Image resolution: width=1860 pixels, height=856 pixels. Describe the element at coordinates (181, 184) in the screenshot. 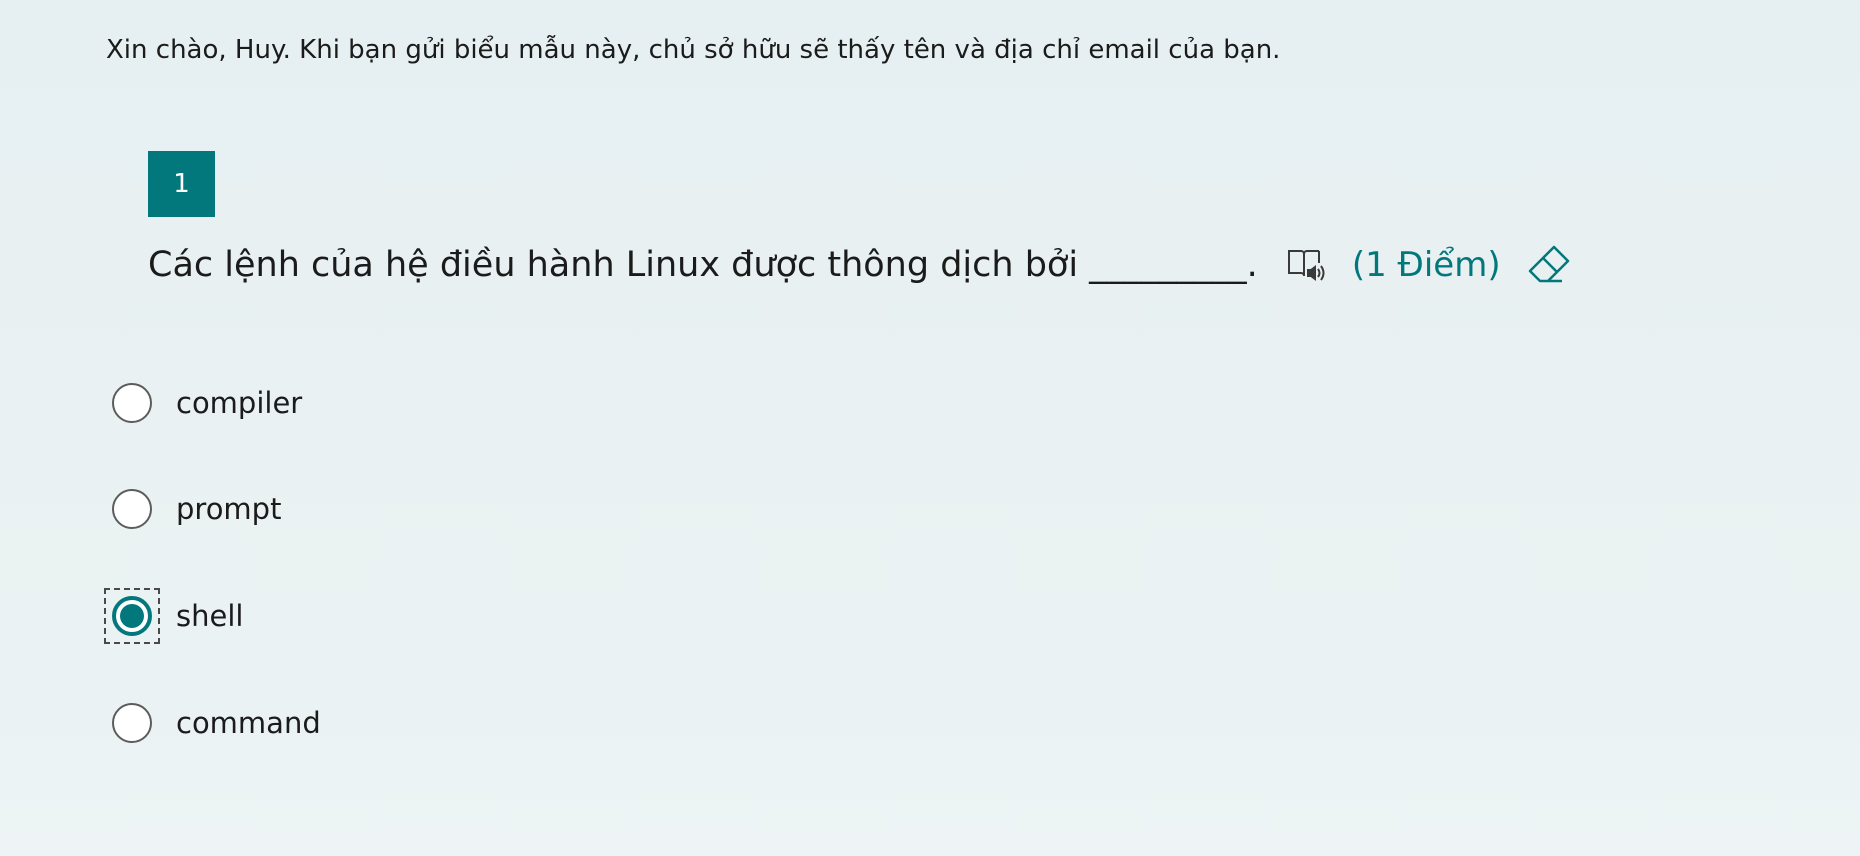

I see `question-number-badge: 1` at that location.